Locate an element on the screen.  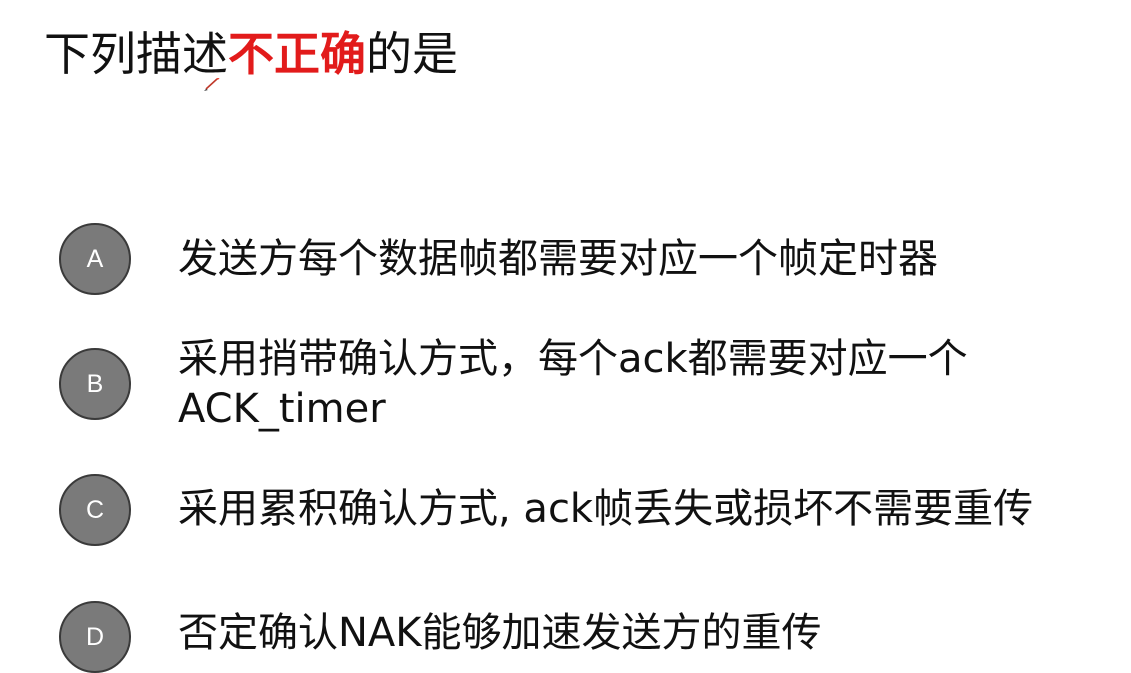
option-a-letter-circle: A is located at coordinates (95, 259).